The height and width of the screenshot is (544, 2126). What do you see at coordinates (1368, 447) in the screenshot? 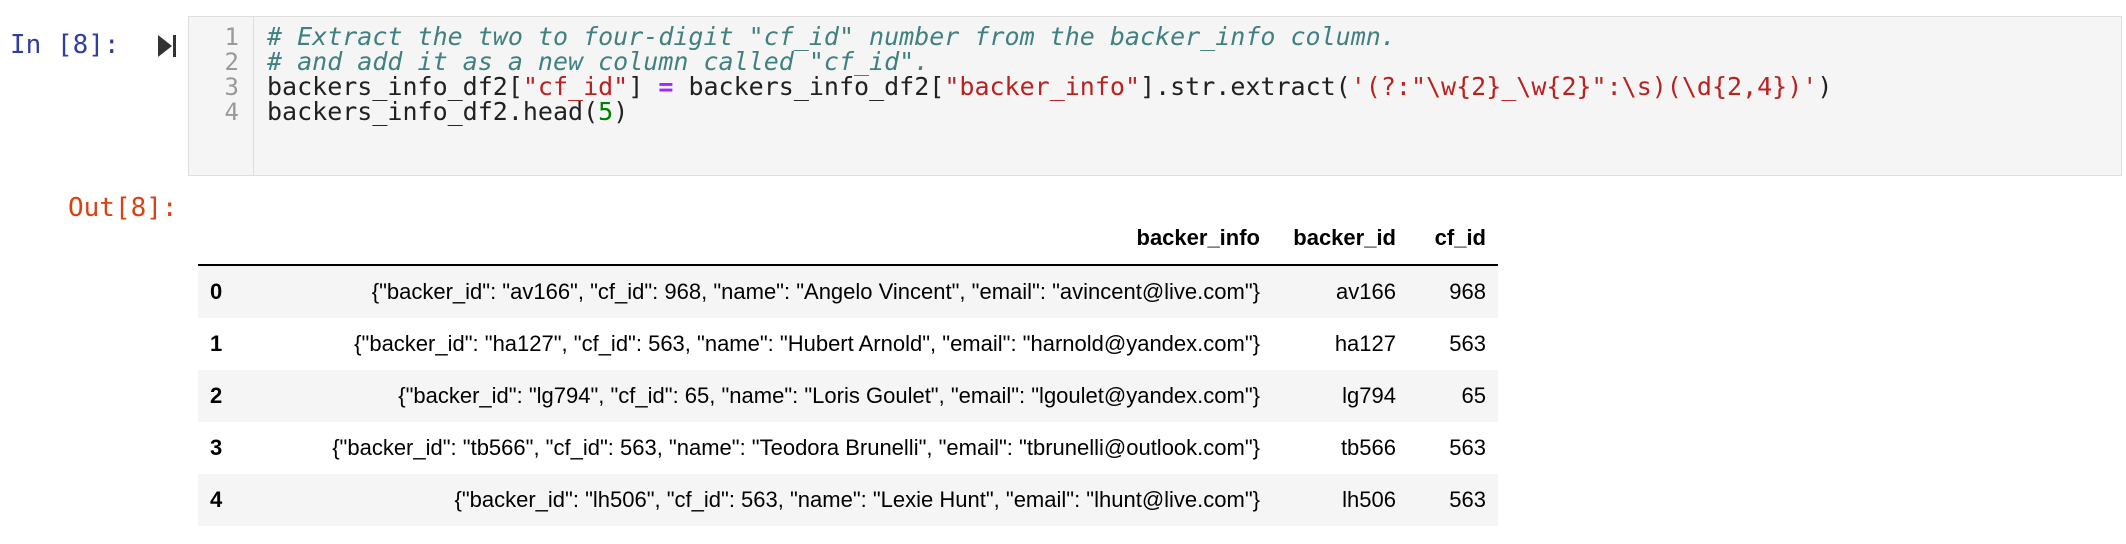
I see `cell-backer-id: tb566` at bounding box center [1368, 447].